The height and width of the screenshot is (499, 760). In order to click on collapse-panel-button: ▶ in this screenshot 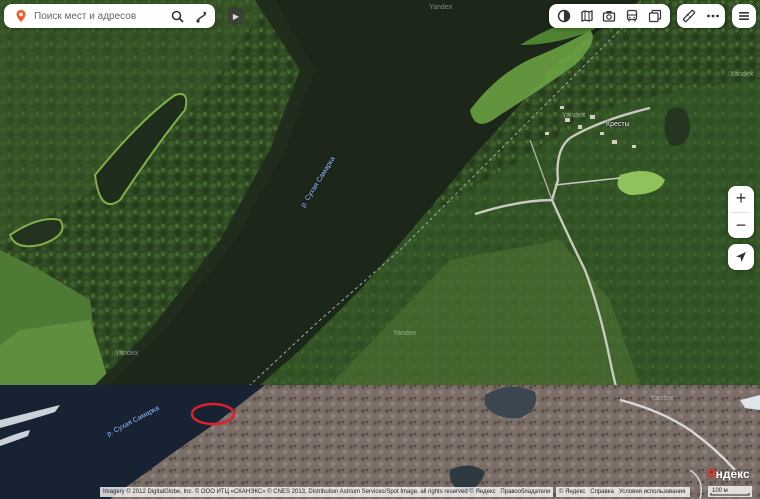, I will do `click(236, 16)`.